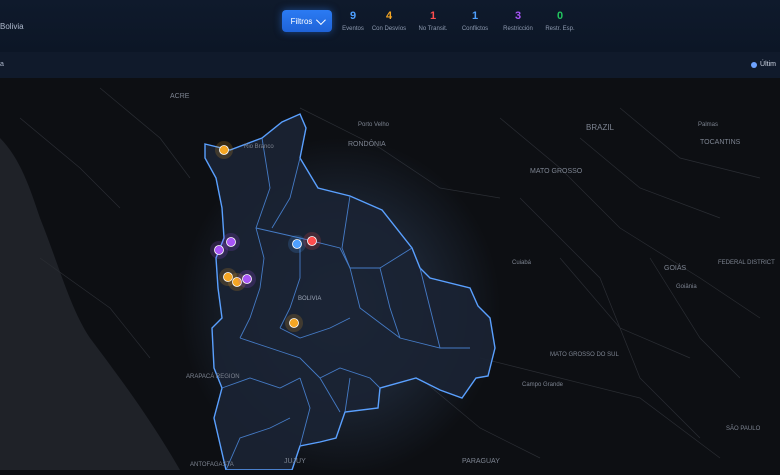 This screenshot has height=475, width=780. What do you see at coordinates (600, 127) in the screenshot?
I see `label-brazil: BRAZIL` at bounding box center [600, 127].